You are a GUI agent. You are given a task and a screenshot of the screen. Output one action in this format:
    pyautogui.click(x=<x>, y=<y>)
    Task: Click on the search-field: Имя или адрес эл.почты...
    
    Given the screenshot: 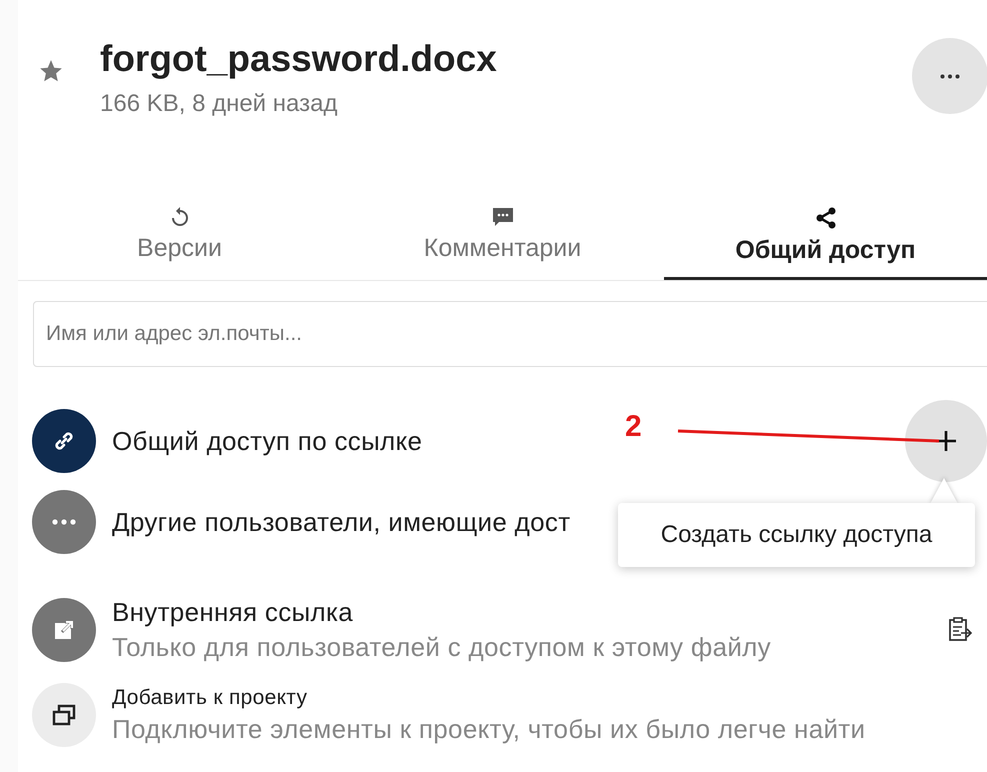 What is the action you would take?
    pyautogui.click(x=510, y=334)
    